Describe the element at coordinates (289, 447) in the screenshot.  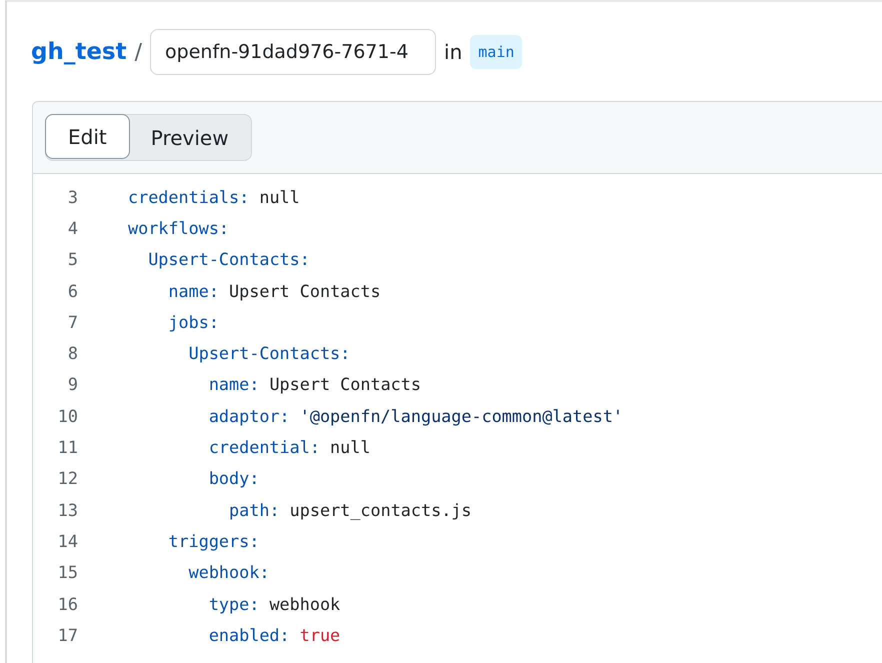
I see `code-line: credential: null` at that location.